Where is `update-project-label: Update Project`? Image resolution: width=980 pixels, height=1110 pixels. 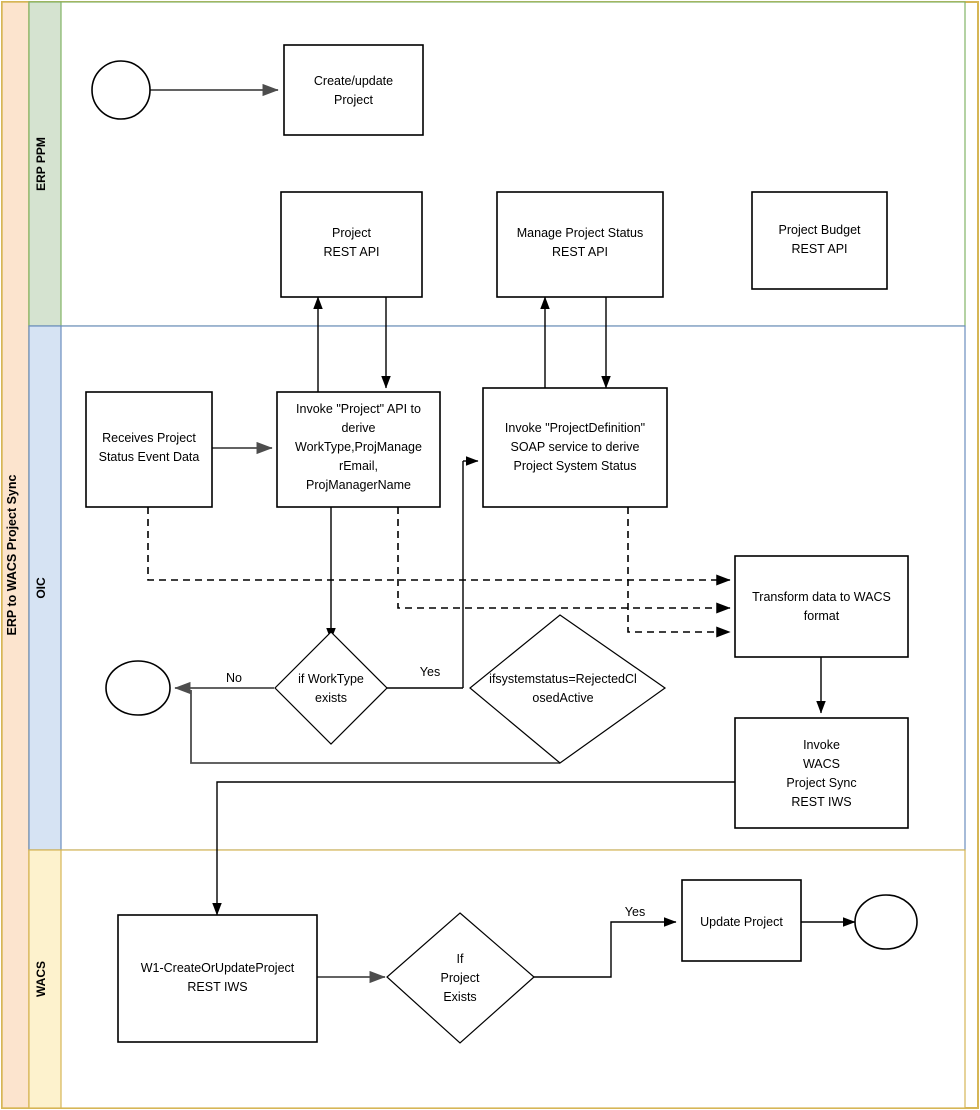 update-project-label: Update Project is located at coordinates (741, 922).